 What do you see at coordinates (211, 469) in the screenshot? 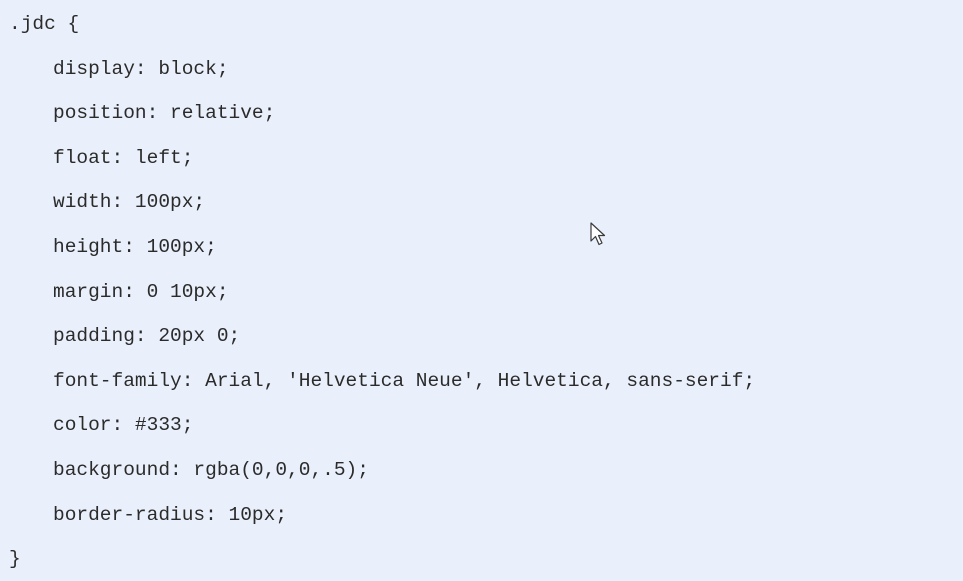
I see `css-declaration-background: background: rgba(0,0,0,.5);` at bounding box center [211, 469].